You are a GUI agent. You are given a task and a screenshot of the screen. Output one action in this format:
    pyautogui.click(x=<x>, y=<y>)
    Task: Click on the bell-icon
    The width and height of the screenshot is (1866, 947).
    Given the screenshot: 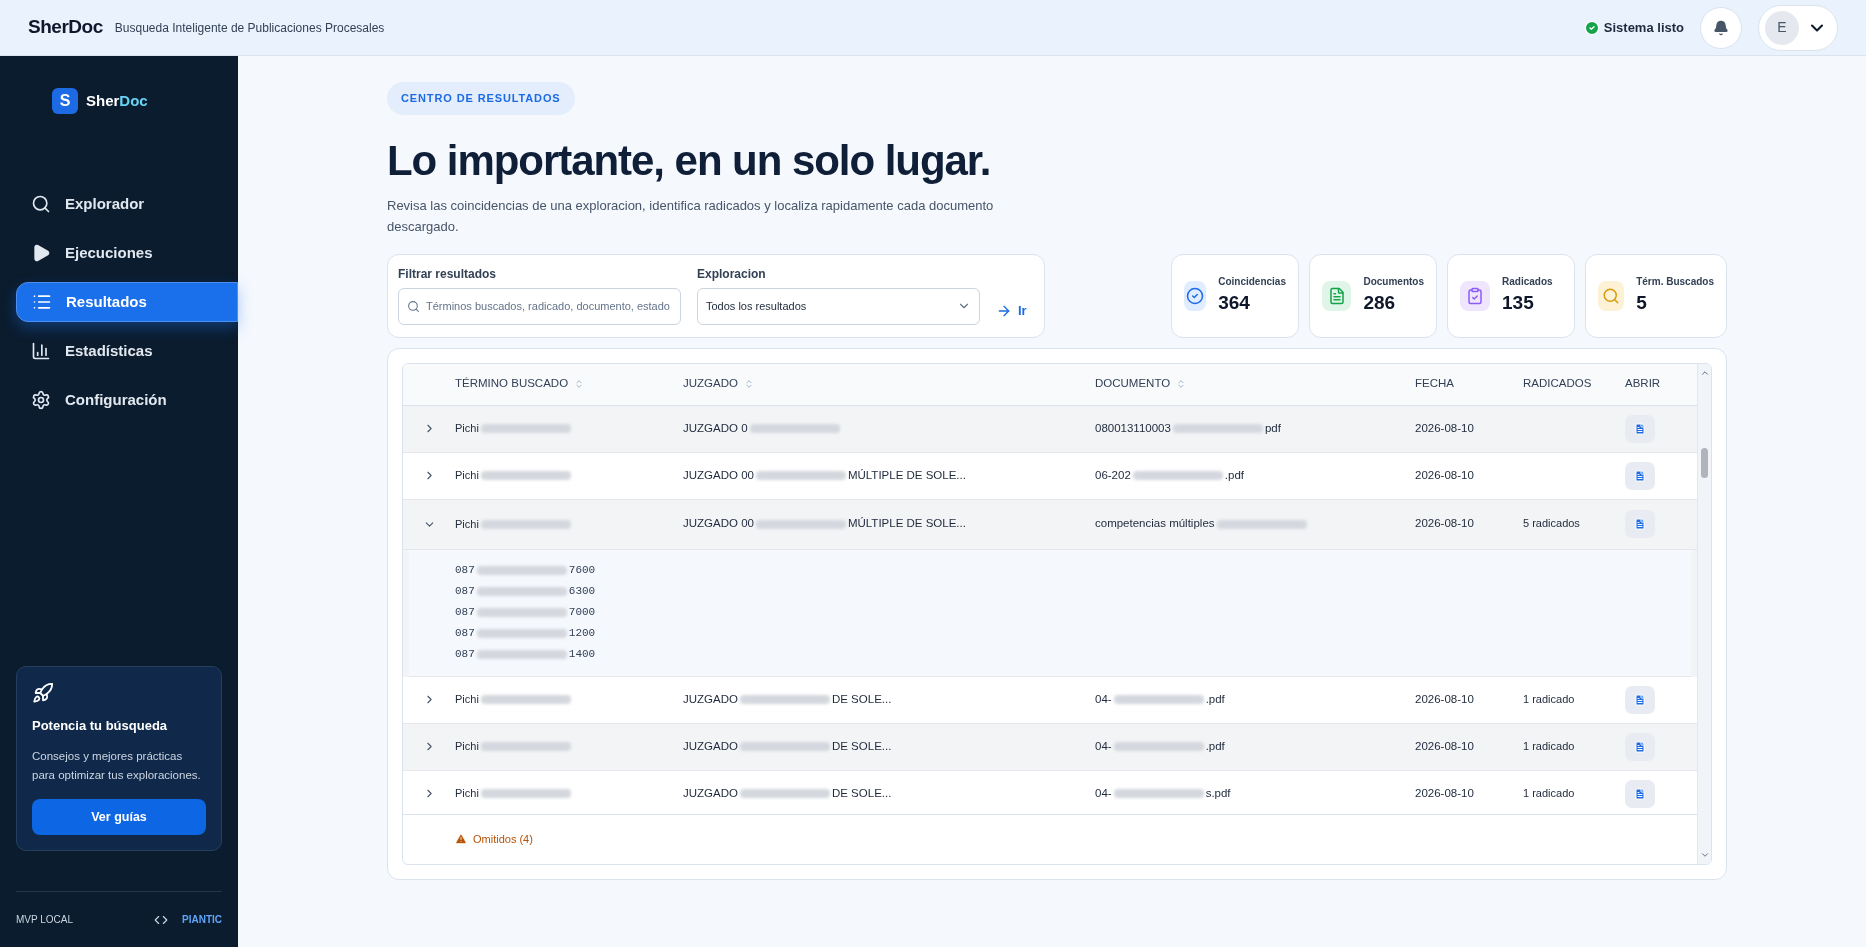 What is the action you would take?
    pyautogui.click(x=1721, y=27)
    